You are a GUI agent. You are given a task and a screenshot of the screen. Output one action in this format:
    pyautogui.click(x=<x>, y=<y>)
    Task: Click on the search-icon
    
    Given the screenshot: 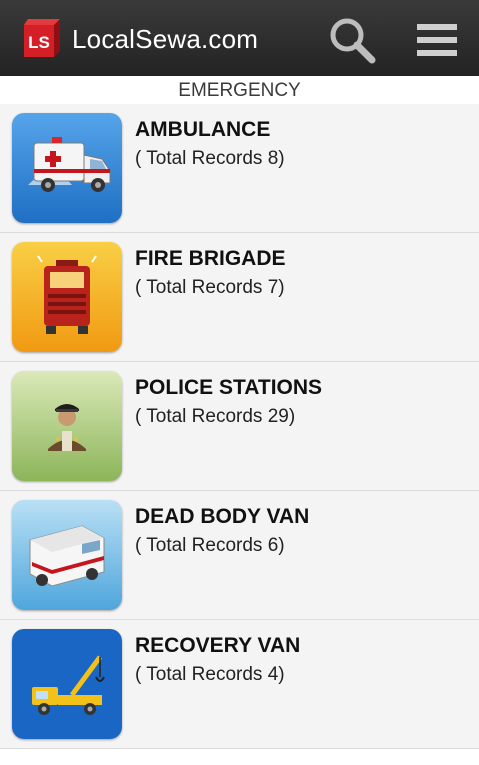 What is the action you would take?
    pyautogui.click(x=352, y=40)
    